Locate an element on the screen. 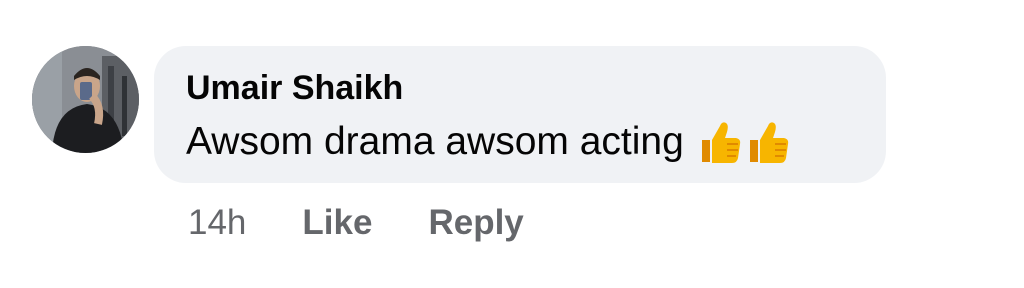 The width and height of the screenshot is (1024, 288). timestamp: 14h is located at coordinates (217, 223).